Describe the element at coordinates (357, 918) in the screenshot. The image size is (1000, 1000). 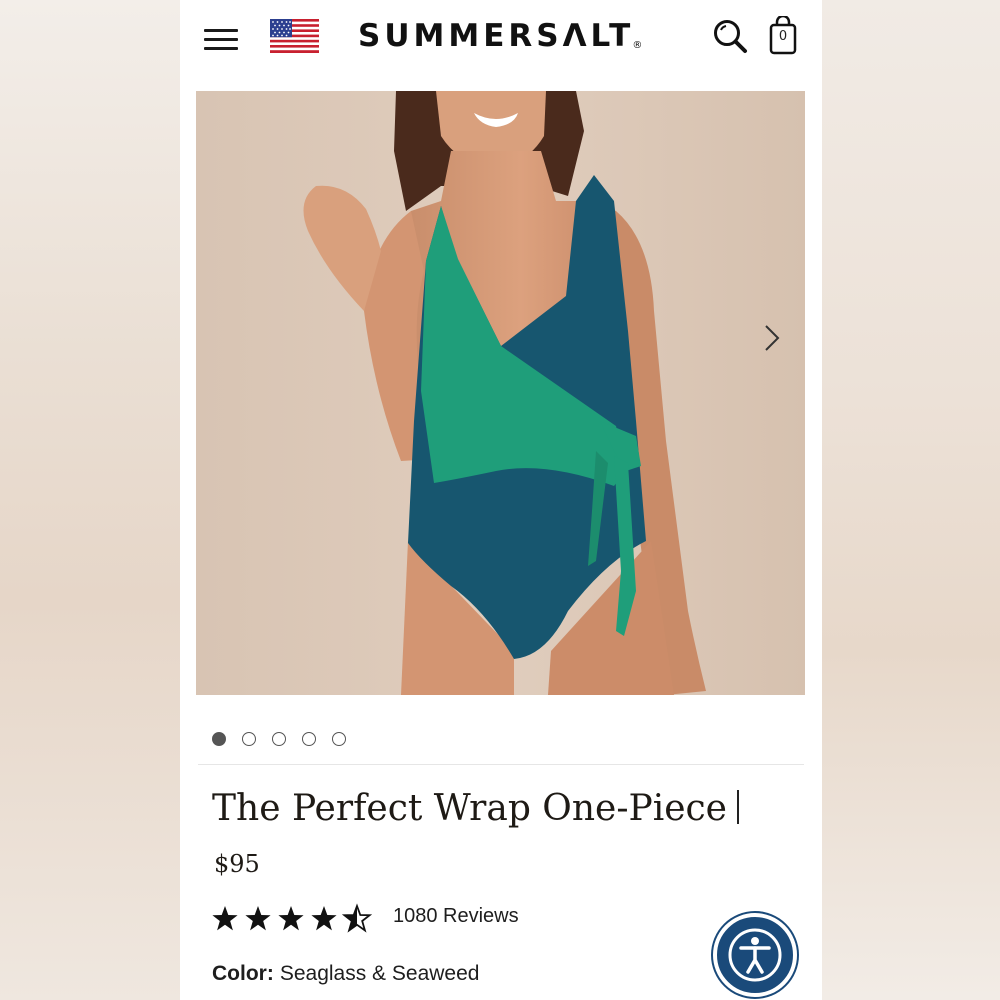
I see `star-half-icon` at that location.